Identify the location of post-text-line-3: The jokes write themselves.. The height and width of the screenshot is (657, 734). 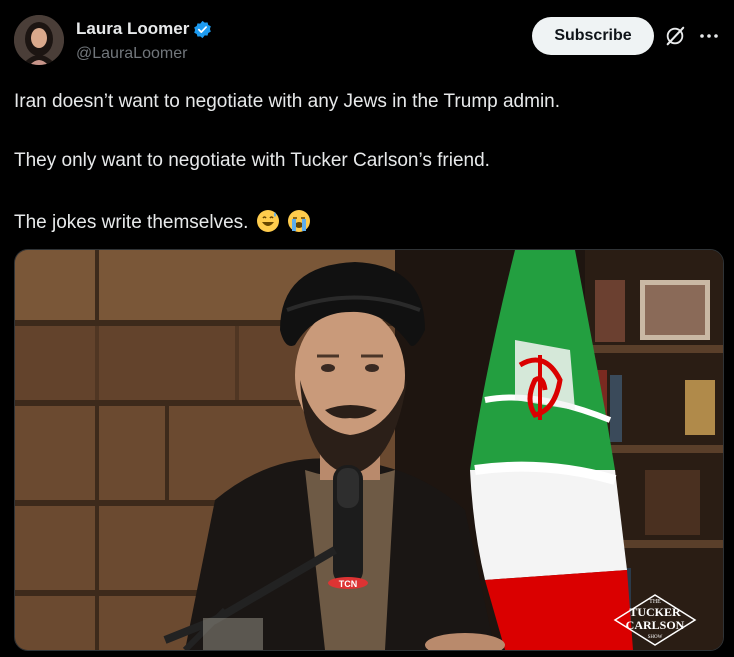
(162, 221).